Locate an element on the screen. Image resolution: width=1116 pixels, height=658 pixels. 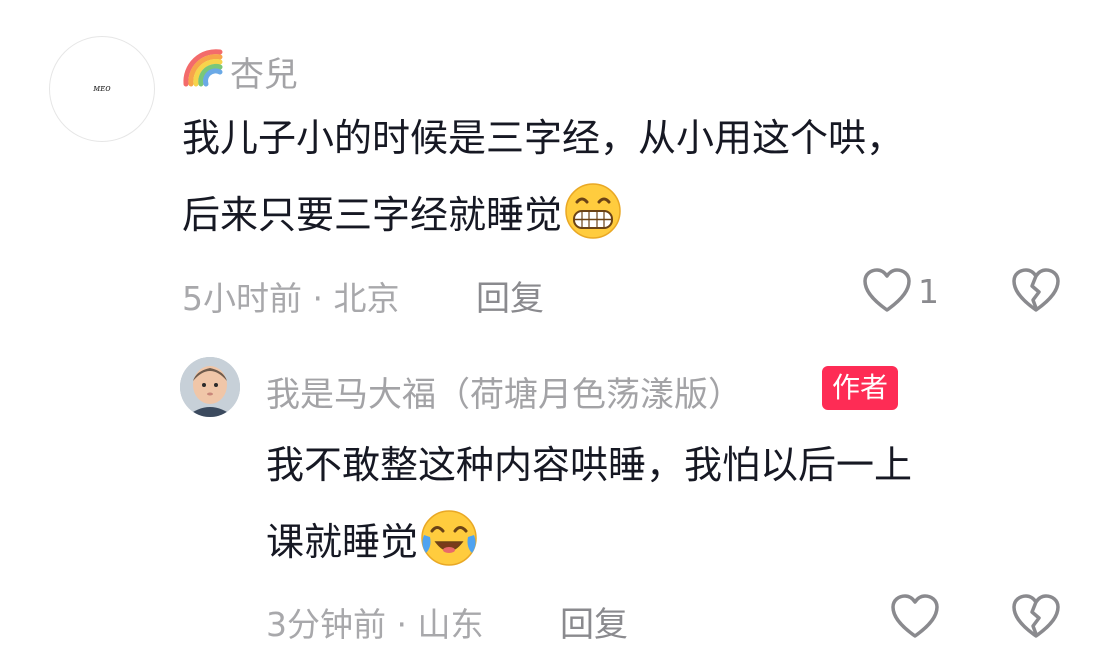
rainbow-icon is located at coordinates (203, 71).